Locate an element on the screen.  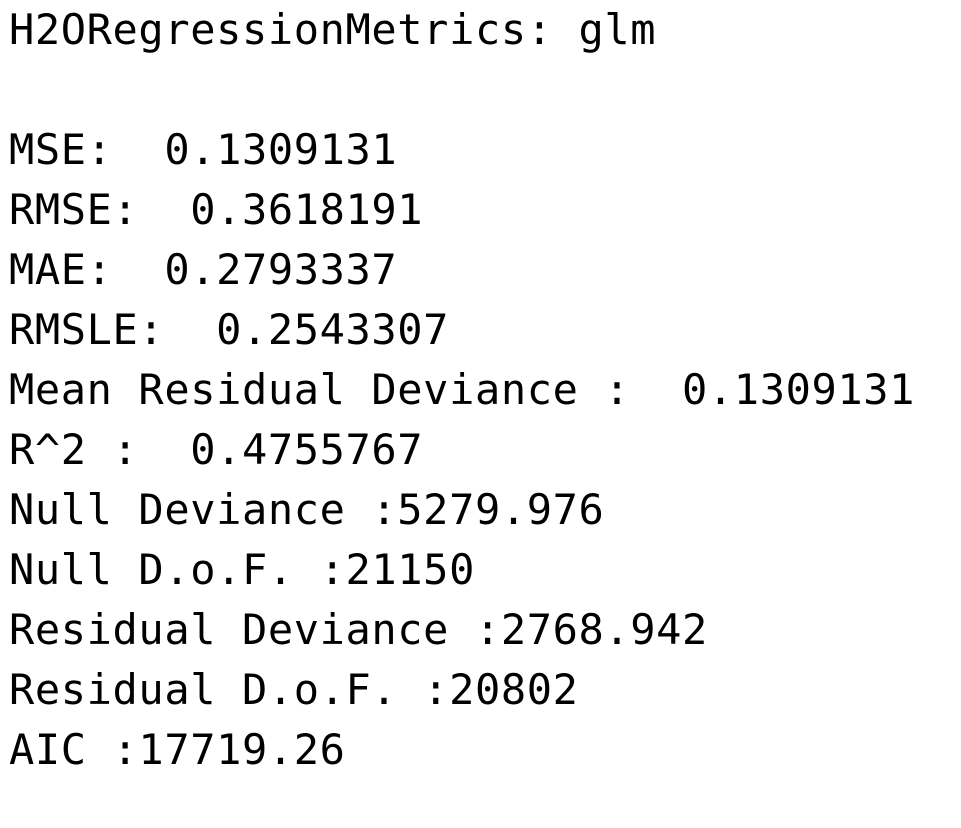
metric-mean-residual-deviance: Mean Residual Deviance : 0.1309131 is located at coordinates (462, 389).